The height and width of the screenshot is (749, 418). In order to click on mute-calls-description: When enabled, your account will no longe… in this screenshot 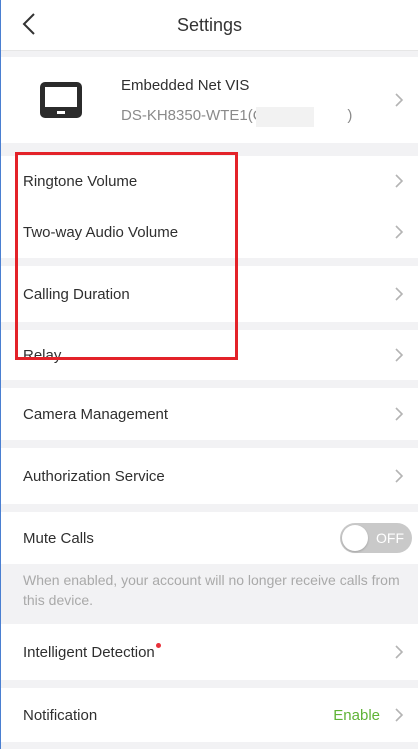, I will do `click(211, 590)`.